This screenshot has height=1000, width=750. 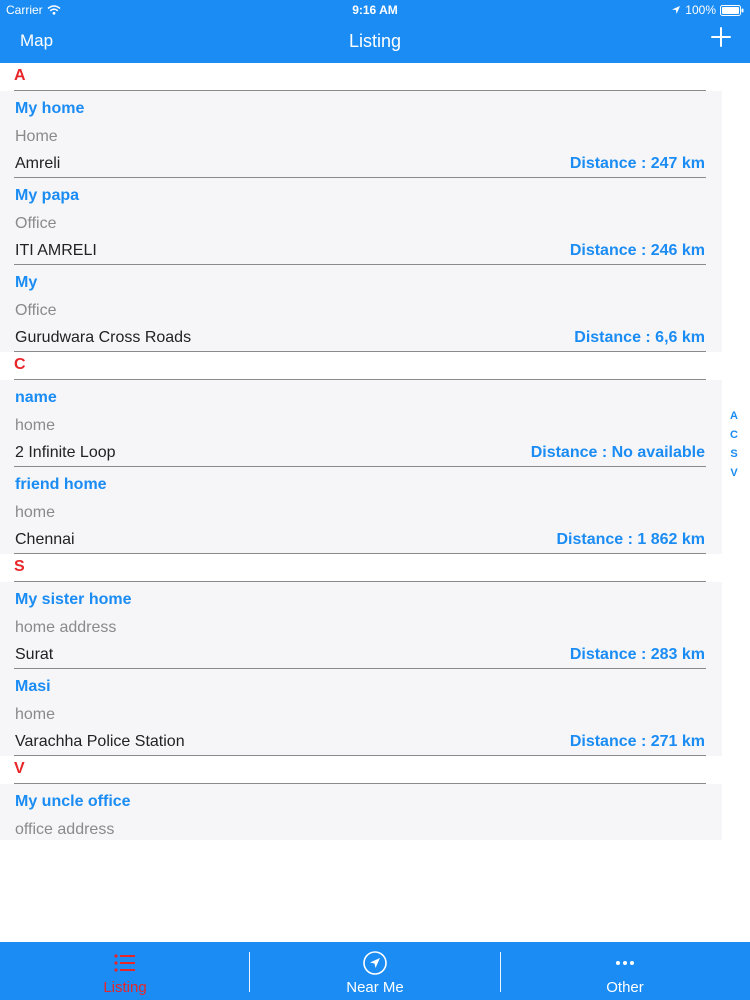 I want to click on status-bar: Carrier 9:16 AM 100%, so click(x=375, y=10).